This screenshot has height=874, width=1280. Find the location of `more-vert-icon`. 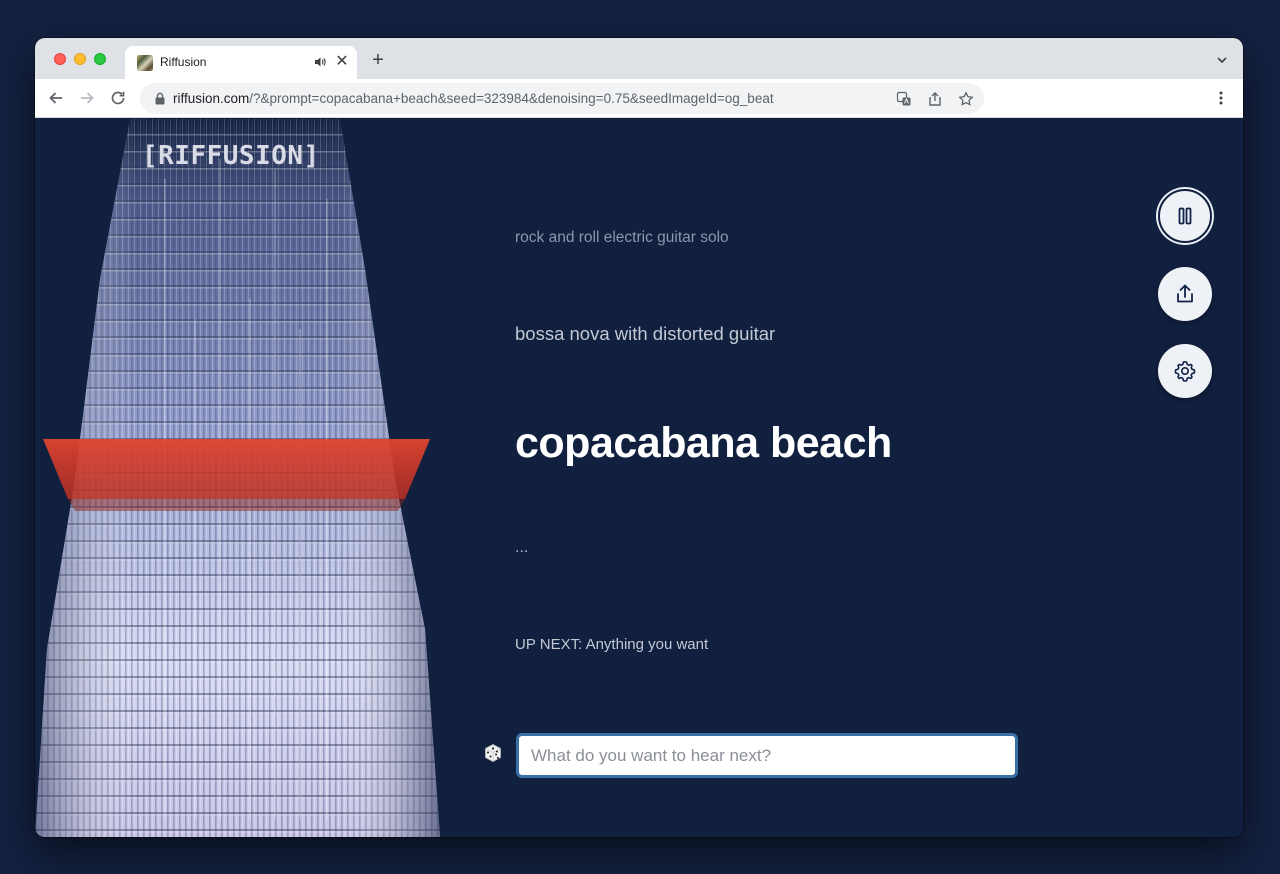

more-vert-icon is located at coordinates (1221, 98).